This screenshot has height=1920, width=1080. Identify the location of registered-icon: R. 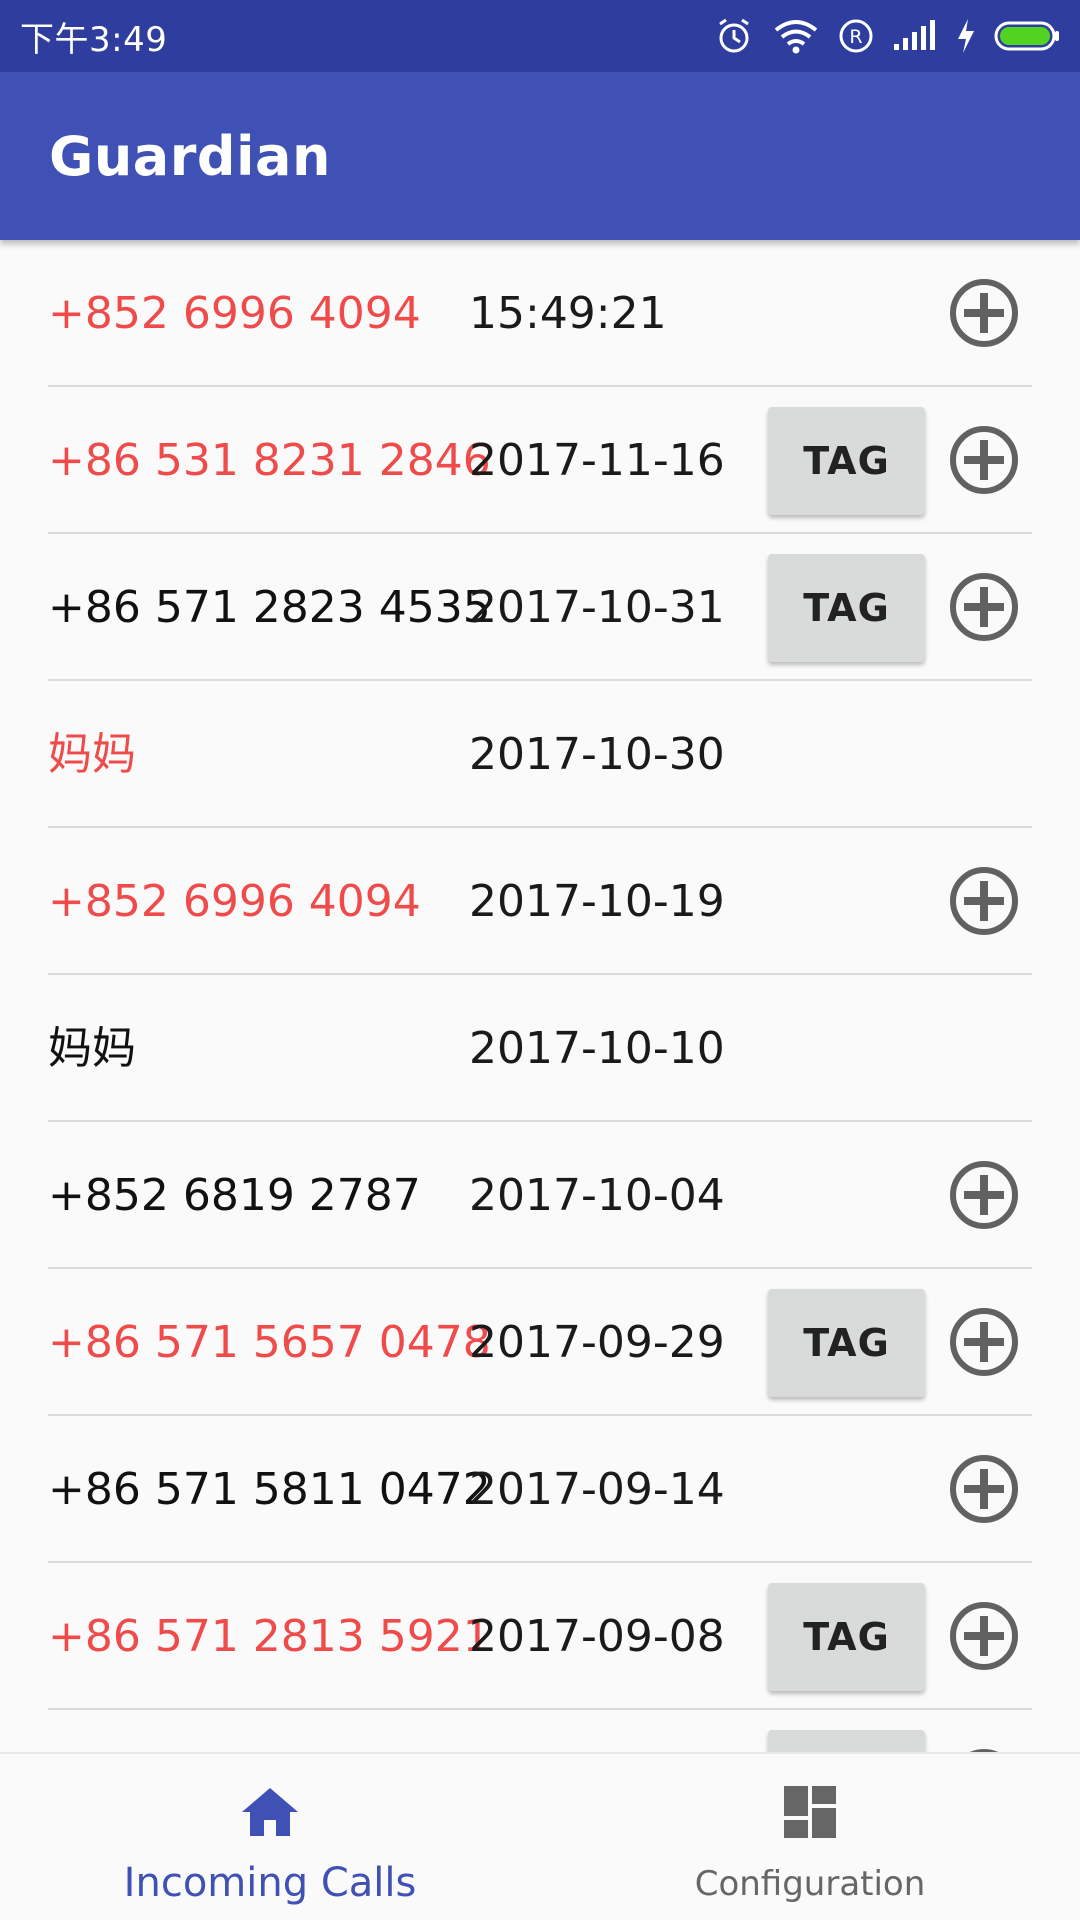
(856, 36).